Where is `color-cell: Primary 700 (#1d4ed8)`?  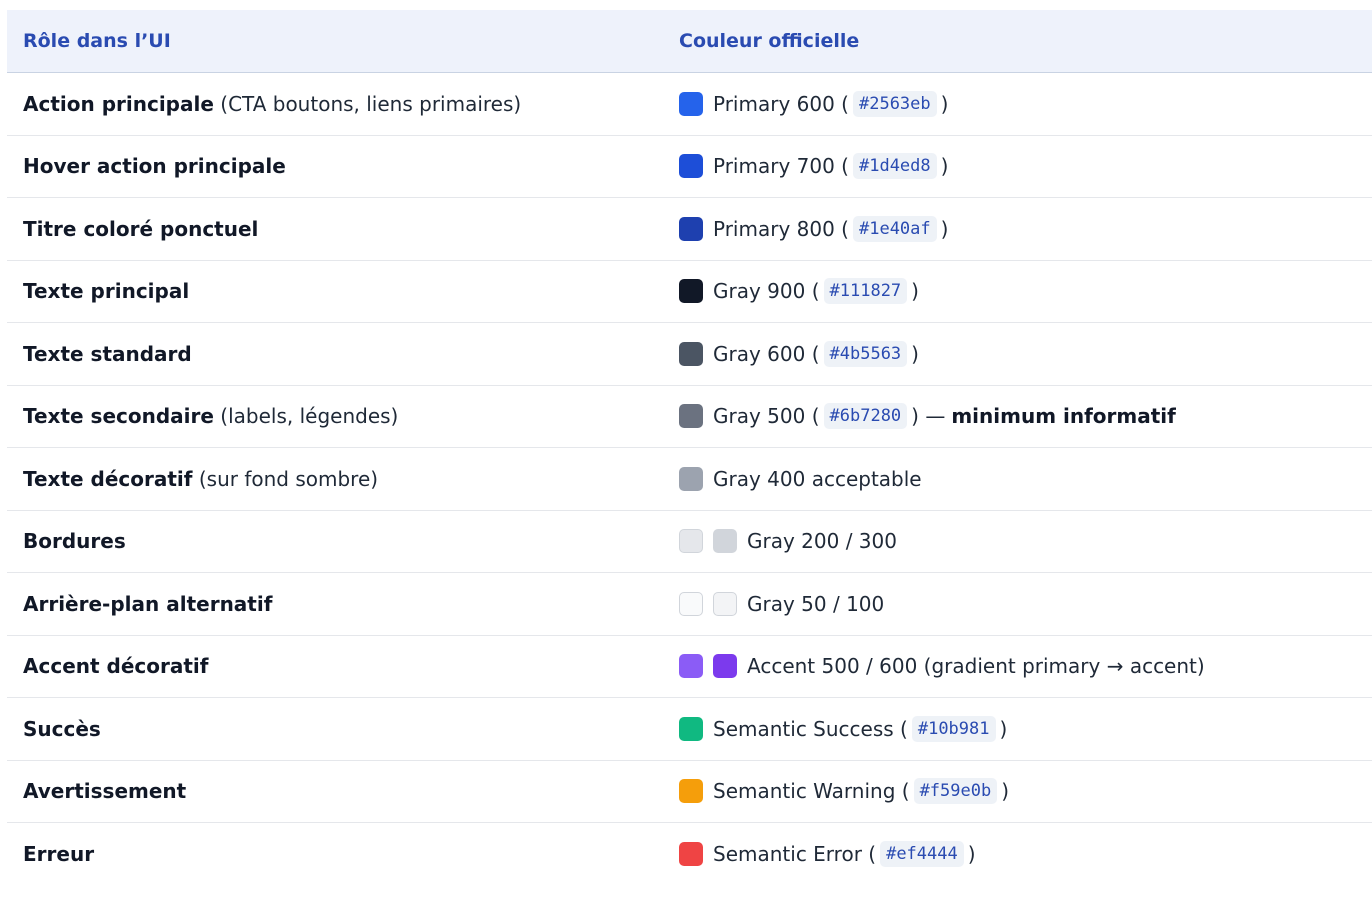 color-cell: Primary 700 (#1d4ed8) is located at coordinates (1017, 166).